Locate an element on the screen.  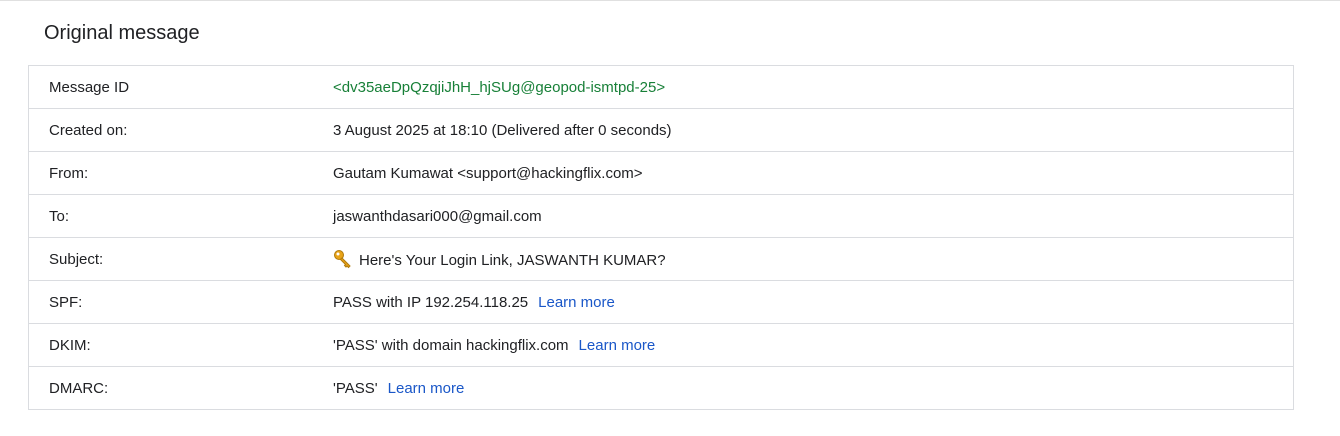
to-label: To: is located at coordinates (59, 216).